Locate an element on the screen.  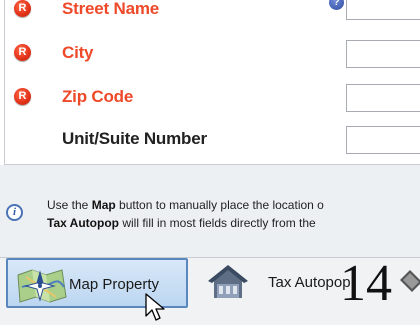
tool-icon is located at coordinates (407, 281).